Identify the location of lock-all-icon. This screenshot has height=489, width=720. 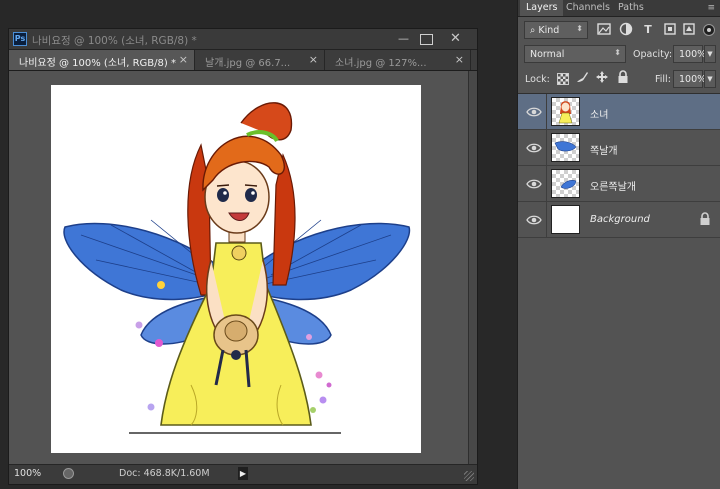
(623, 78).